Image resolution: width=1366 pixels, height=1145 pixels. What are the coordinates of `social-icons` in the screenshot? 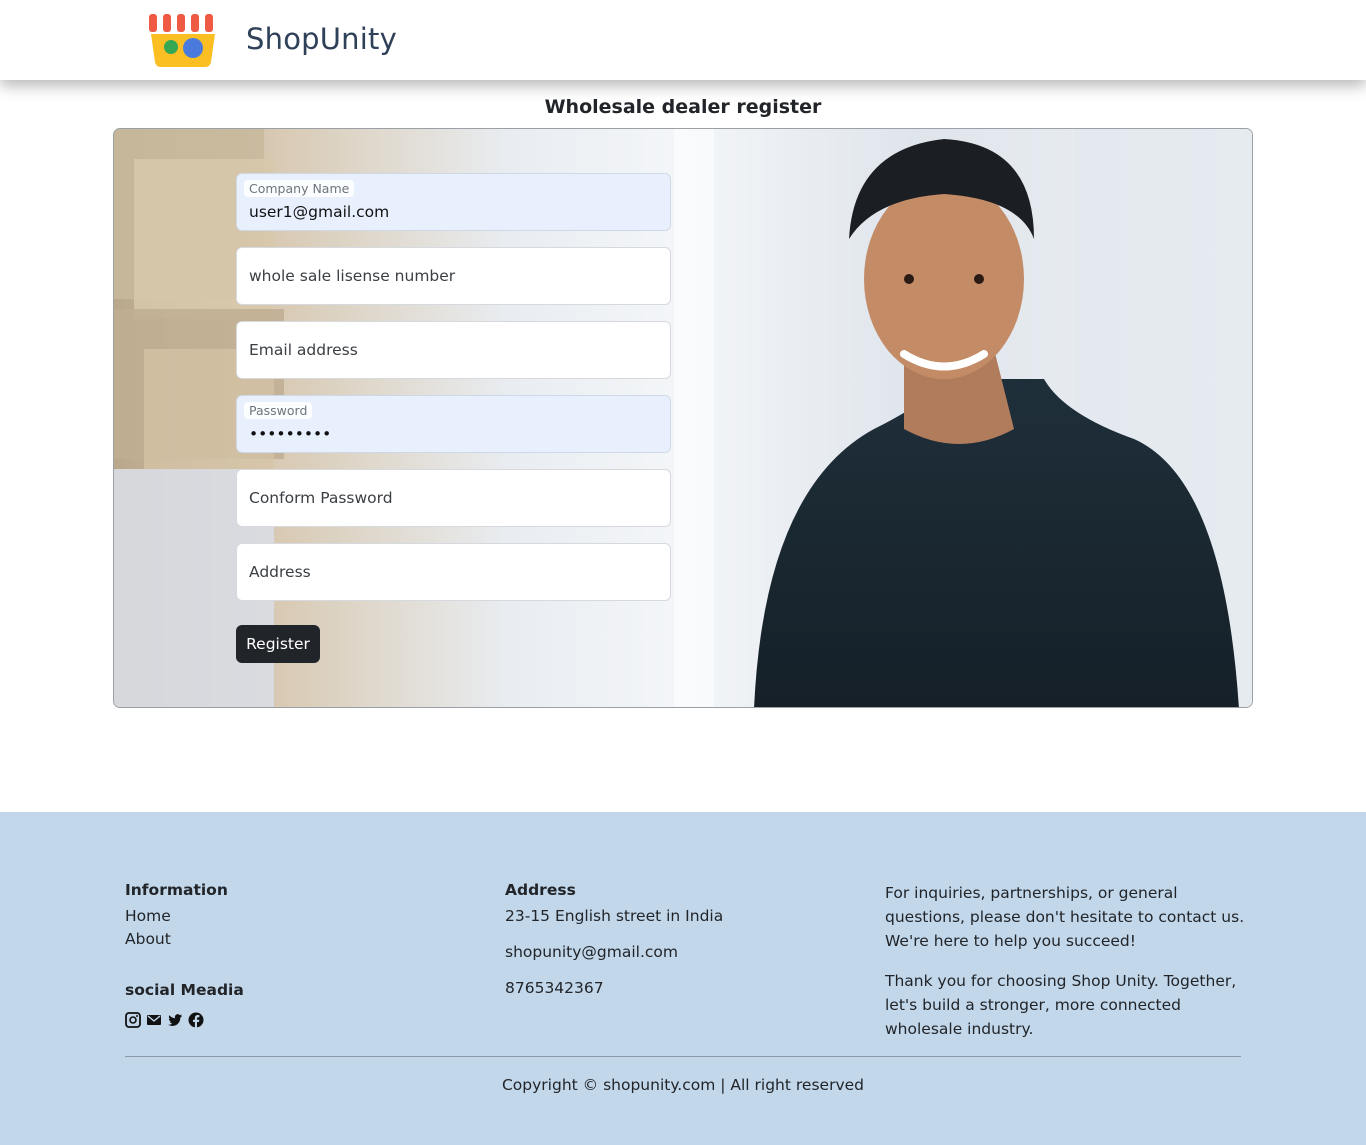 It's located at (165, 1020).